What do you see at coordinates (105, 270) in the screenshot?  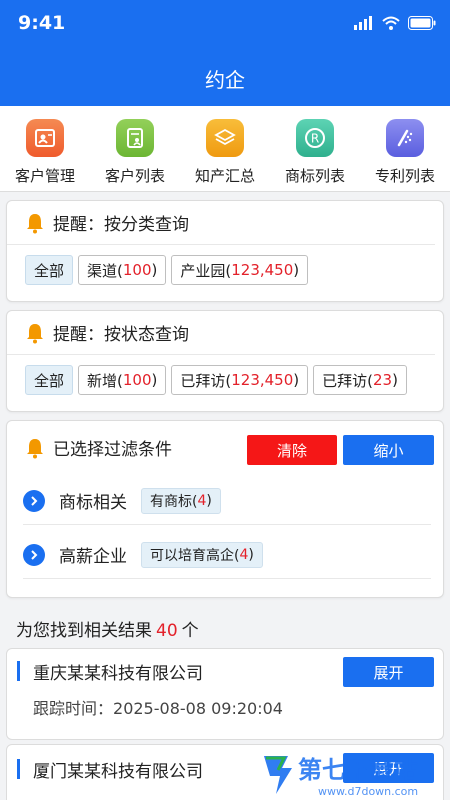 I see `chip-label: 渠道(` at bounding box center [105, 270].